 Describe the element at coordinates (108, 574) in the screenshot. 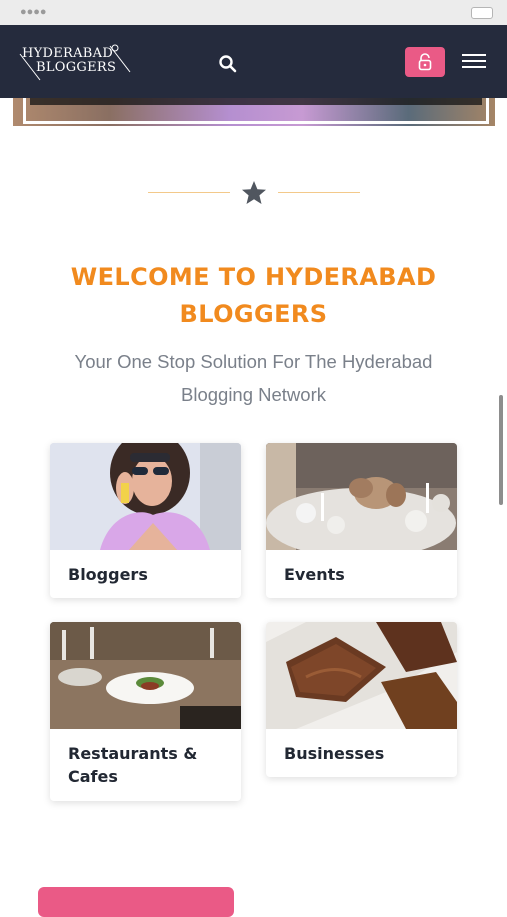

I see `card-label: Bloggers` at that location.